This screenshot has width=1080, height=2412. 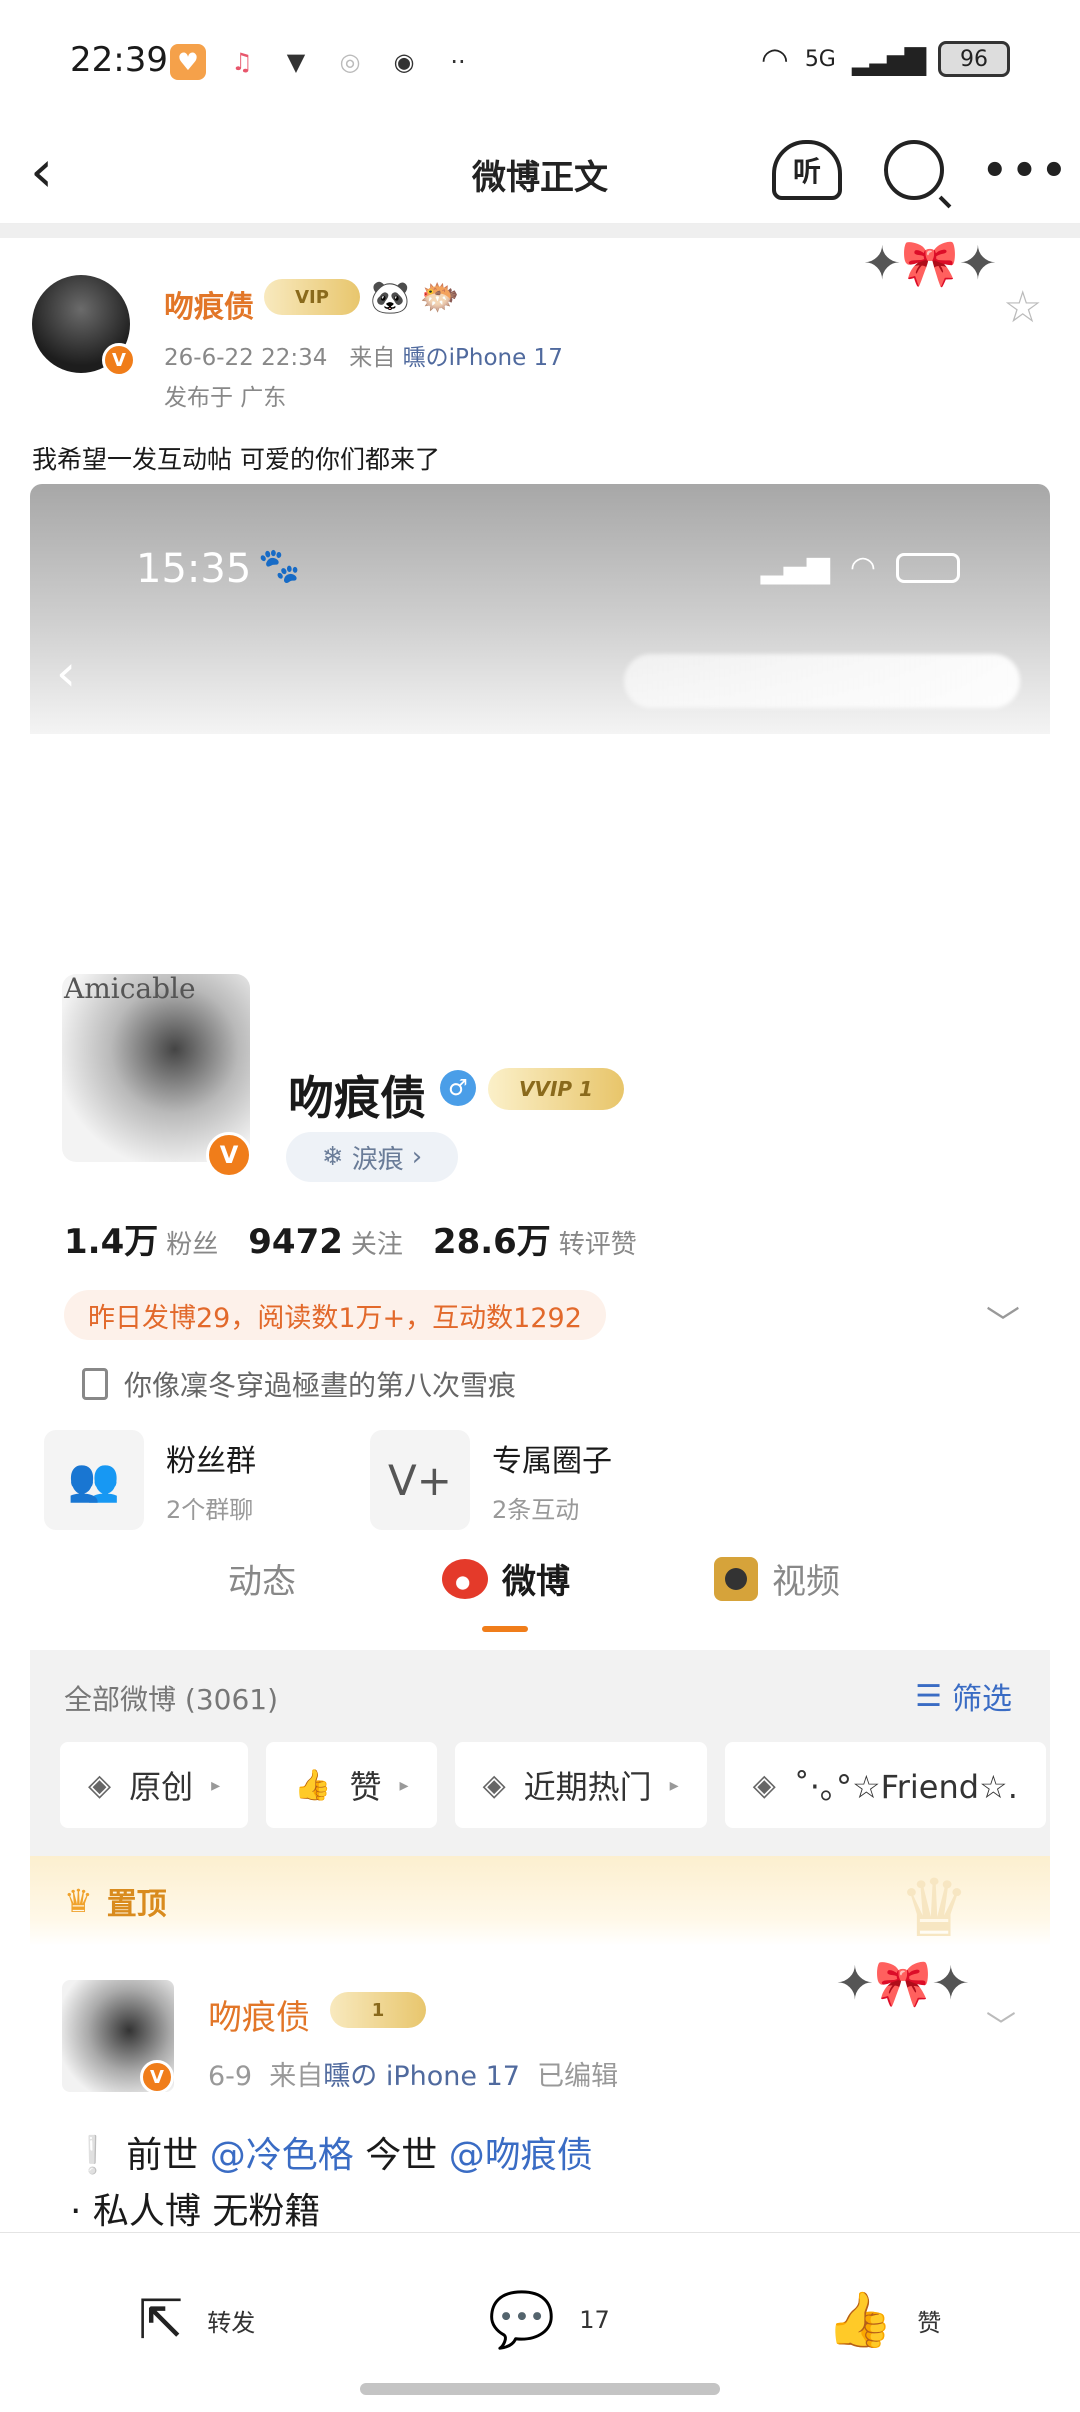 I want to click on chip-friend: ◈ ˚‧｡°☆Friend☆., so click(x=885, y=1785).